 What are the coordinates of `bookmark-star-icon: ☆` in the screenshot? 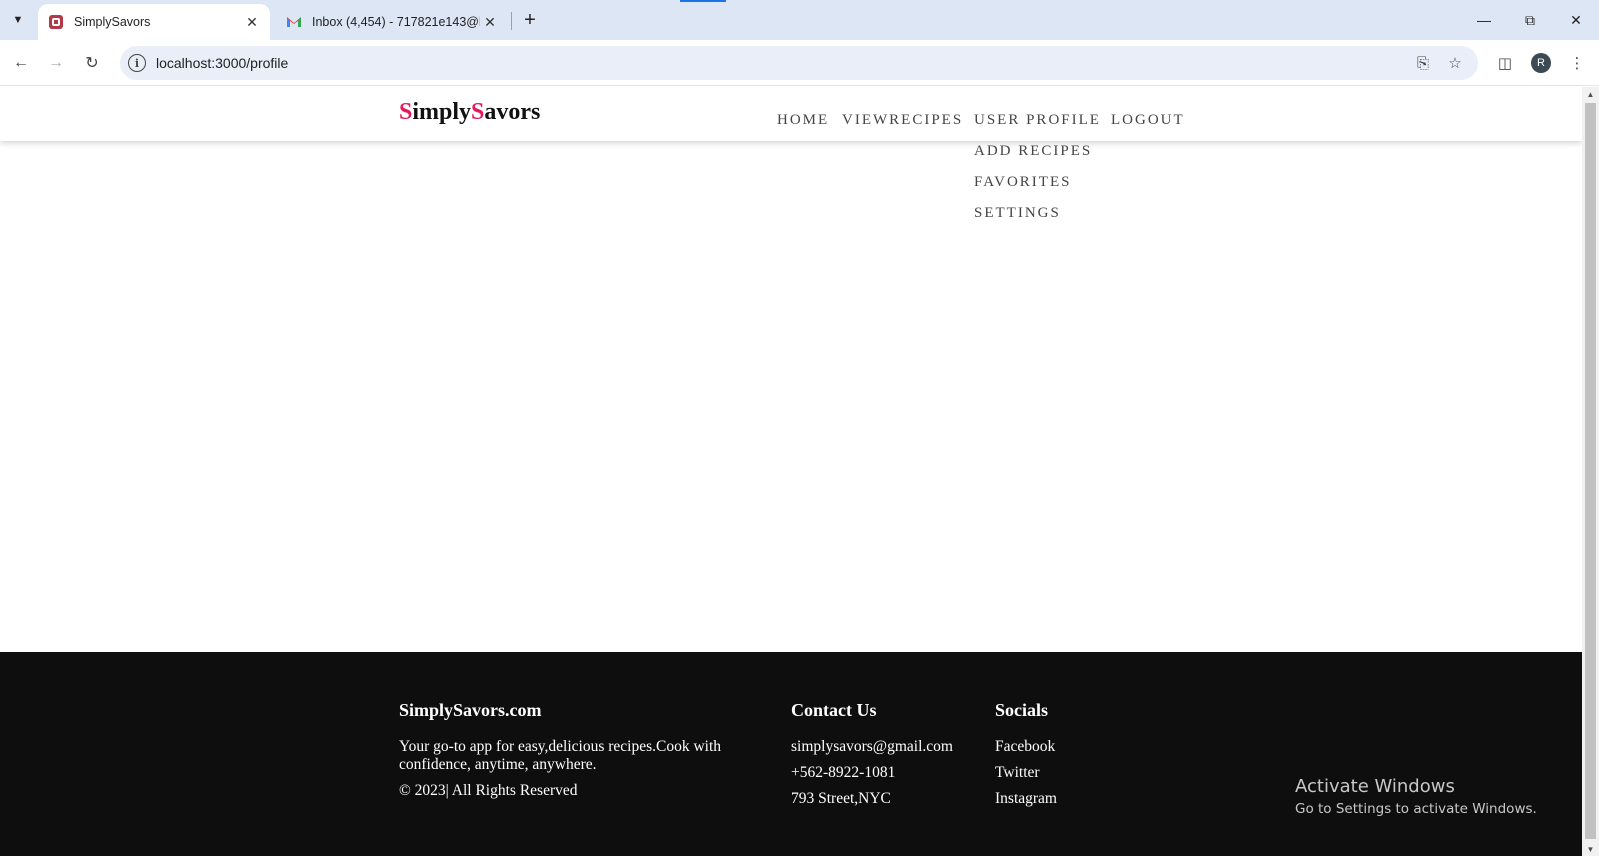 It's located at (1455, 63).